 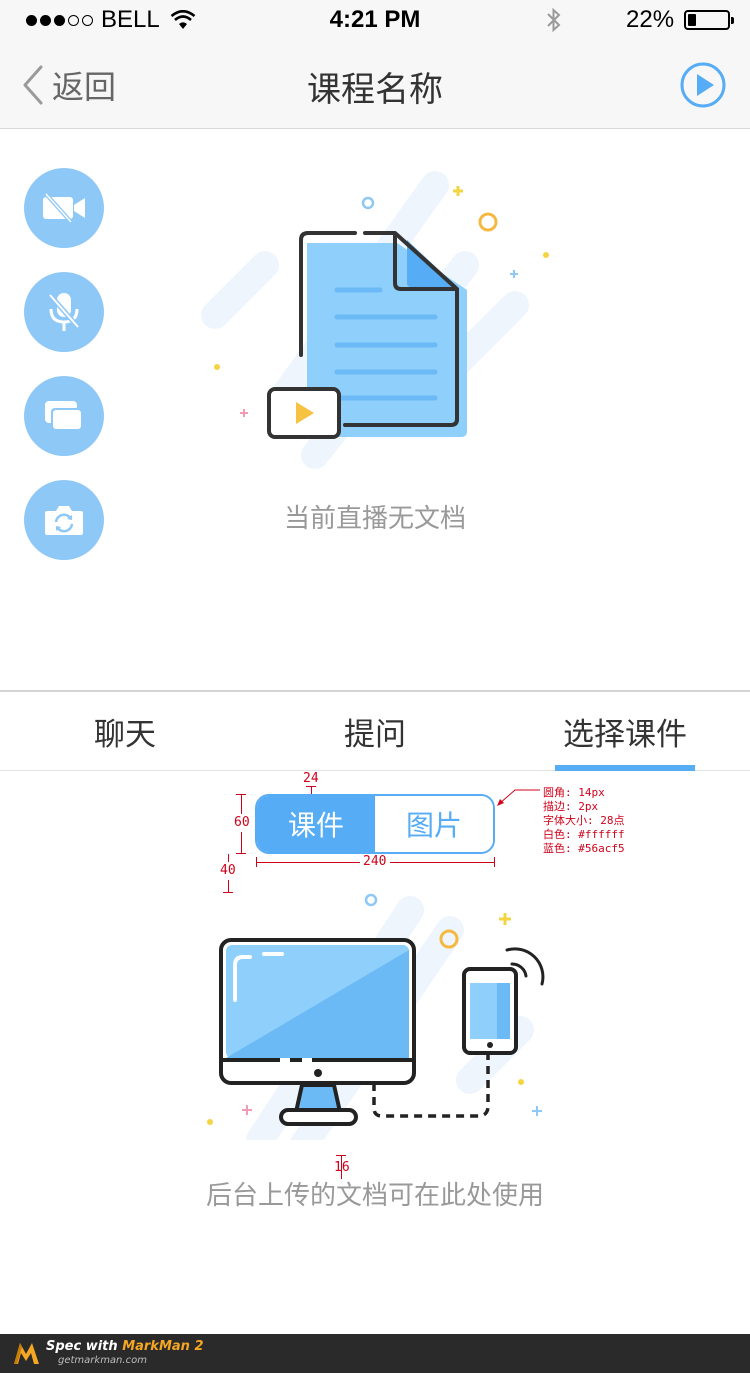 I want to click on bluetooth-icon, so click(x=554, y=20).